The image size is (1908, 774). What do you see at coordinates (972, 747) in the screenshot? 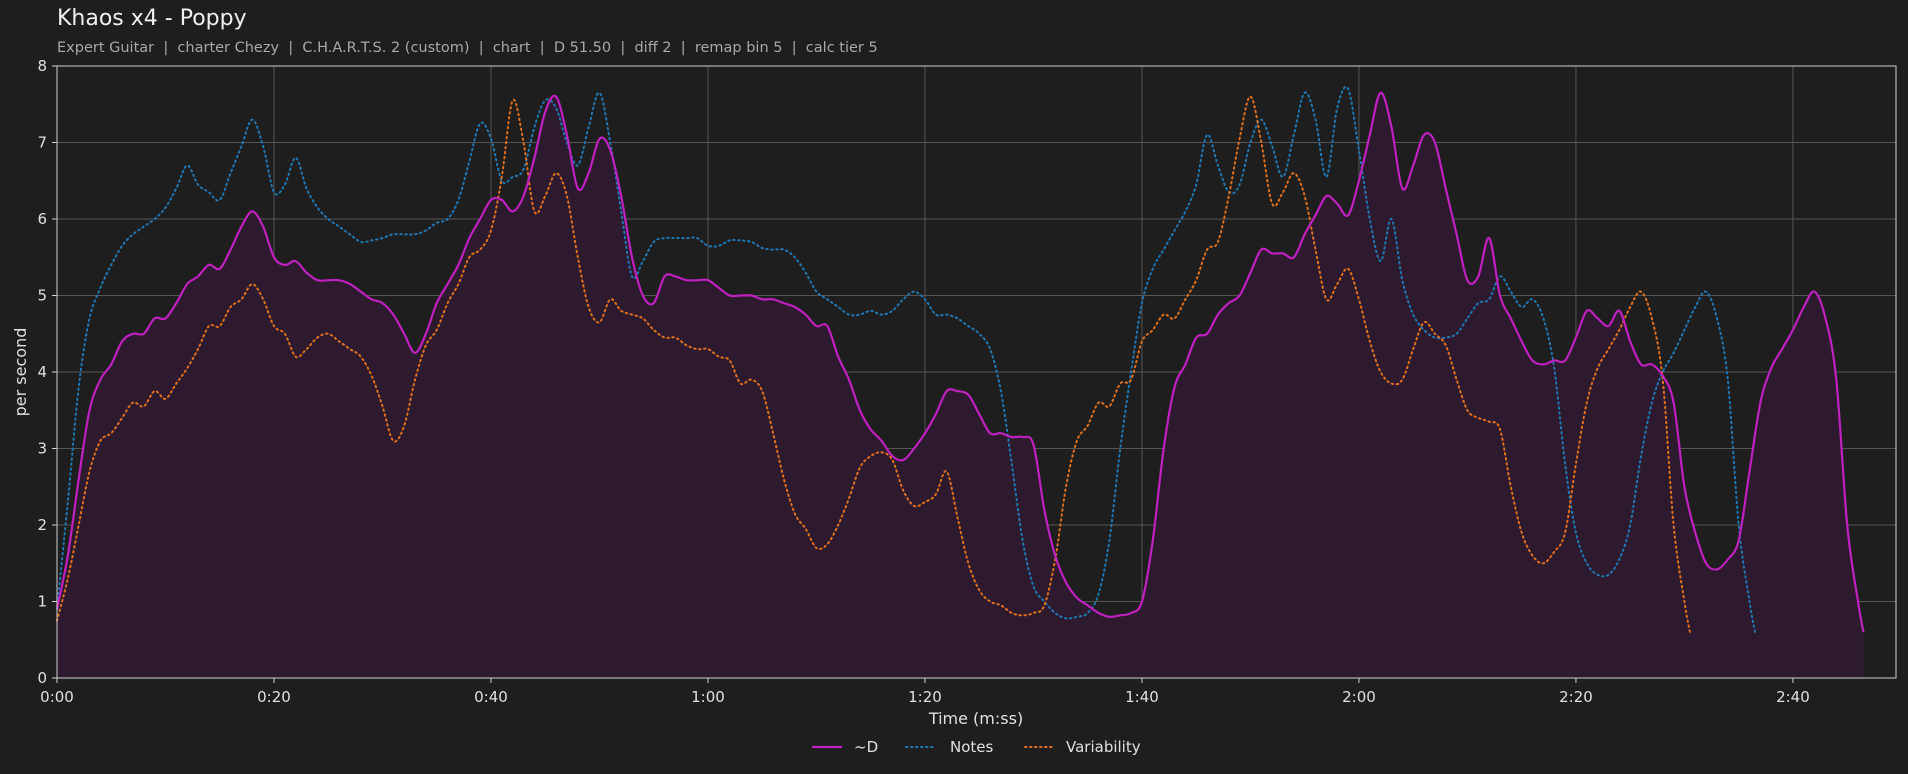
I see `legend-label-notes: Notes` at bounding box center [972, 747].